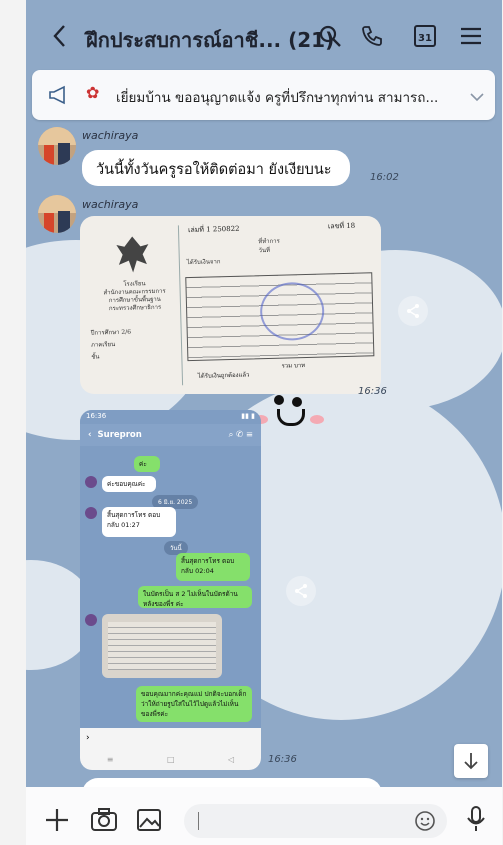 The image size is (503, 845). I want to click on text-cursor, so click(198, 821).